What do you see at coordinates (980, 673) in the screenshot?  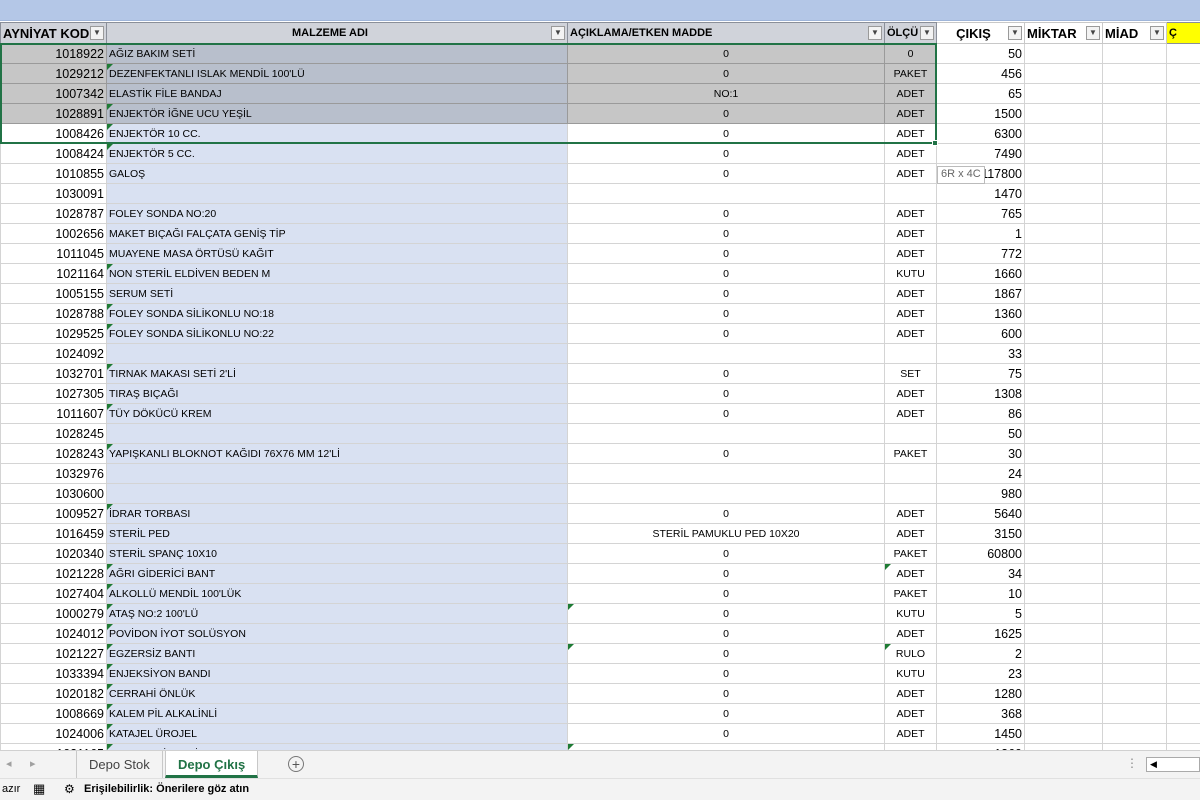 I see `cell-cikis: 23` at bounding box center [980, 673].